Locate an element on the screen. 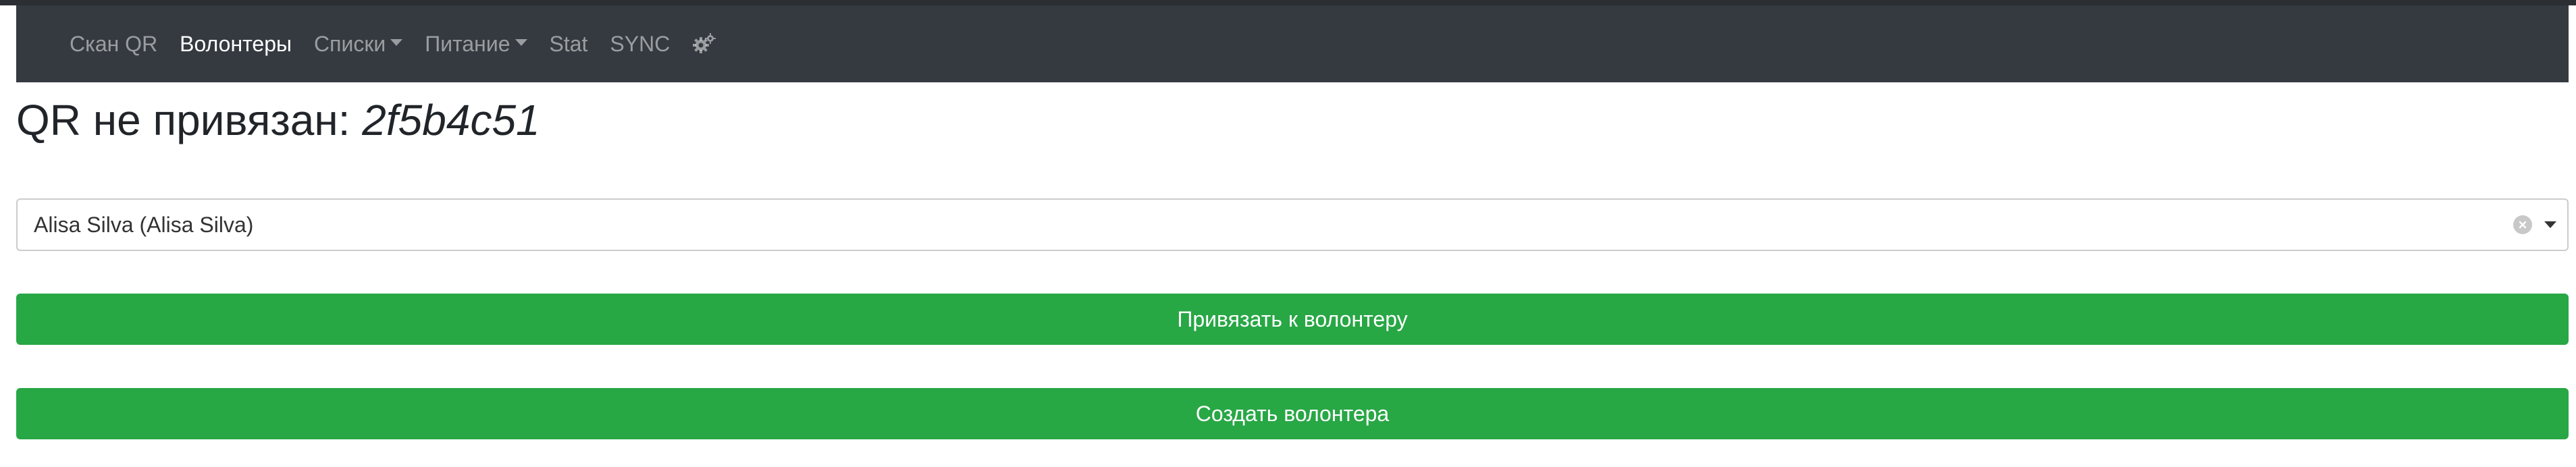 This screenshot has width=2576, height=467. nav-item-label: Волонтеры is located at coordinates (236, 44).